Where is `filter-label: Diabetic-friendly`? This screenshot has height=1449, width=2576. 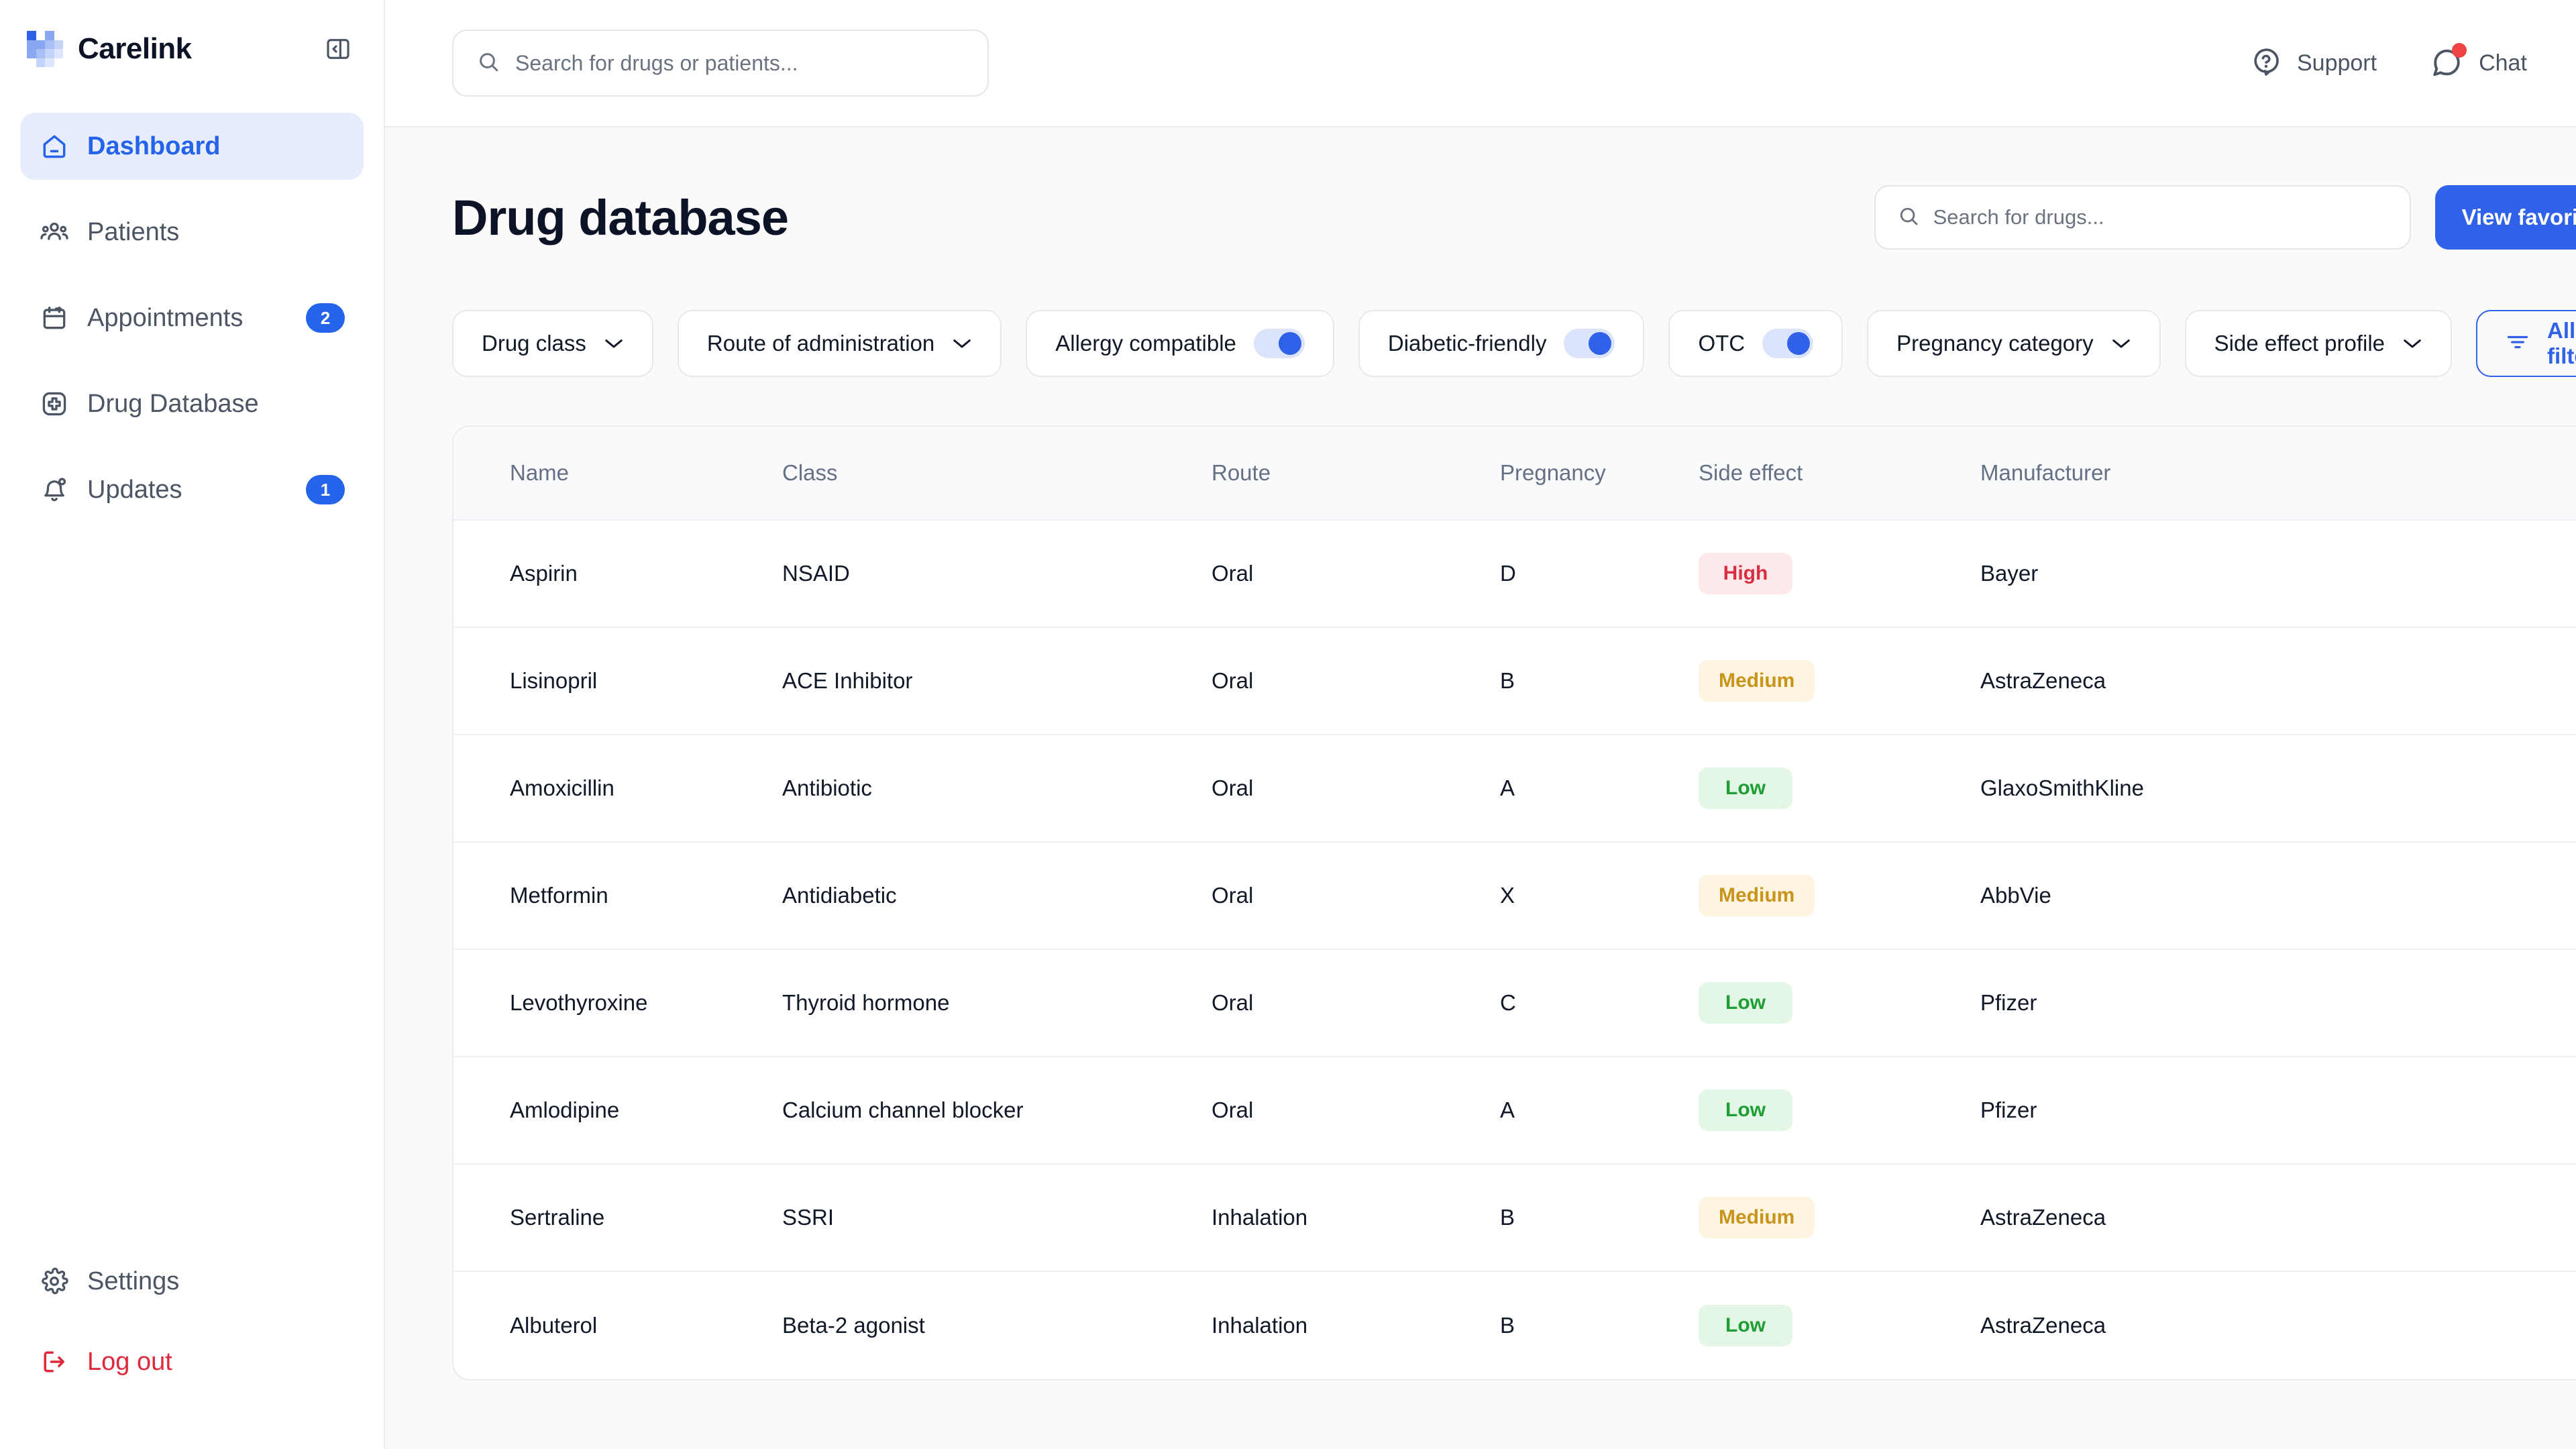
filter-label: Diabetic-friendly is located at coordinates (1467, 343).